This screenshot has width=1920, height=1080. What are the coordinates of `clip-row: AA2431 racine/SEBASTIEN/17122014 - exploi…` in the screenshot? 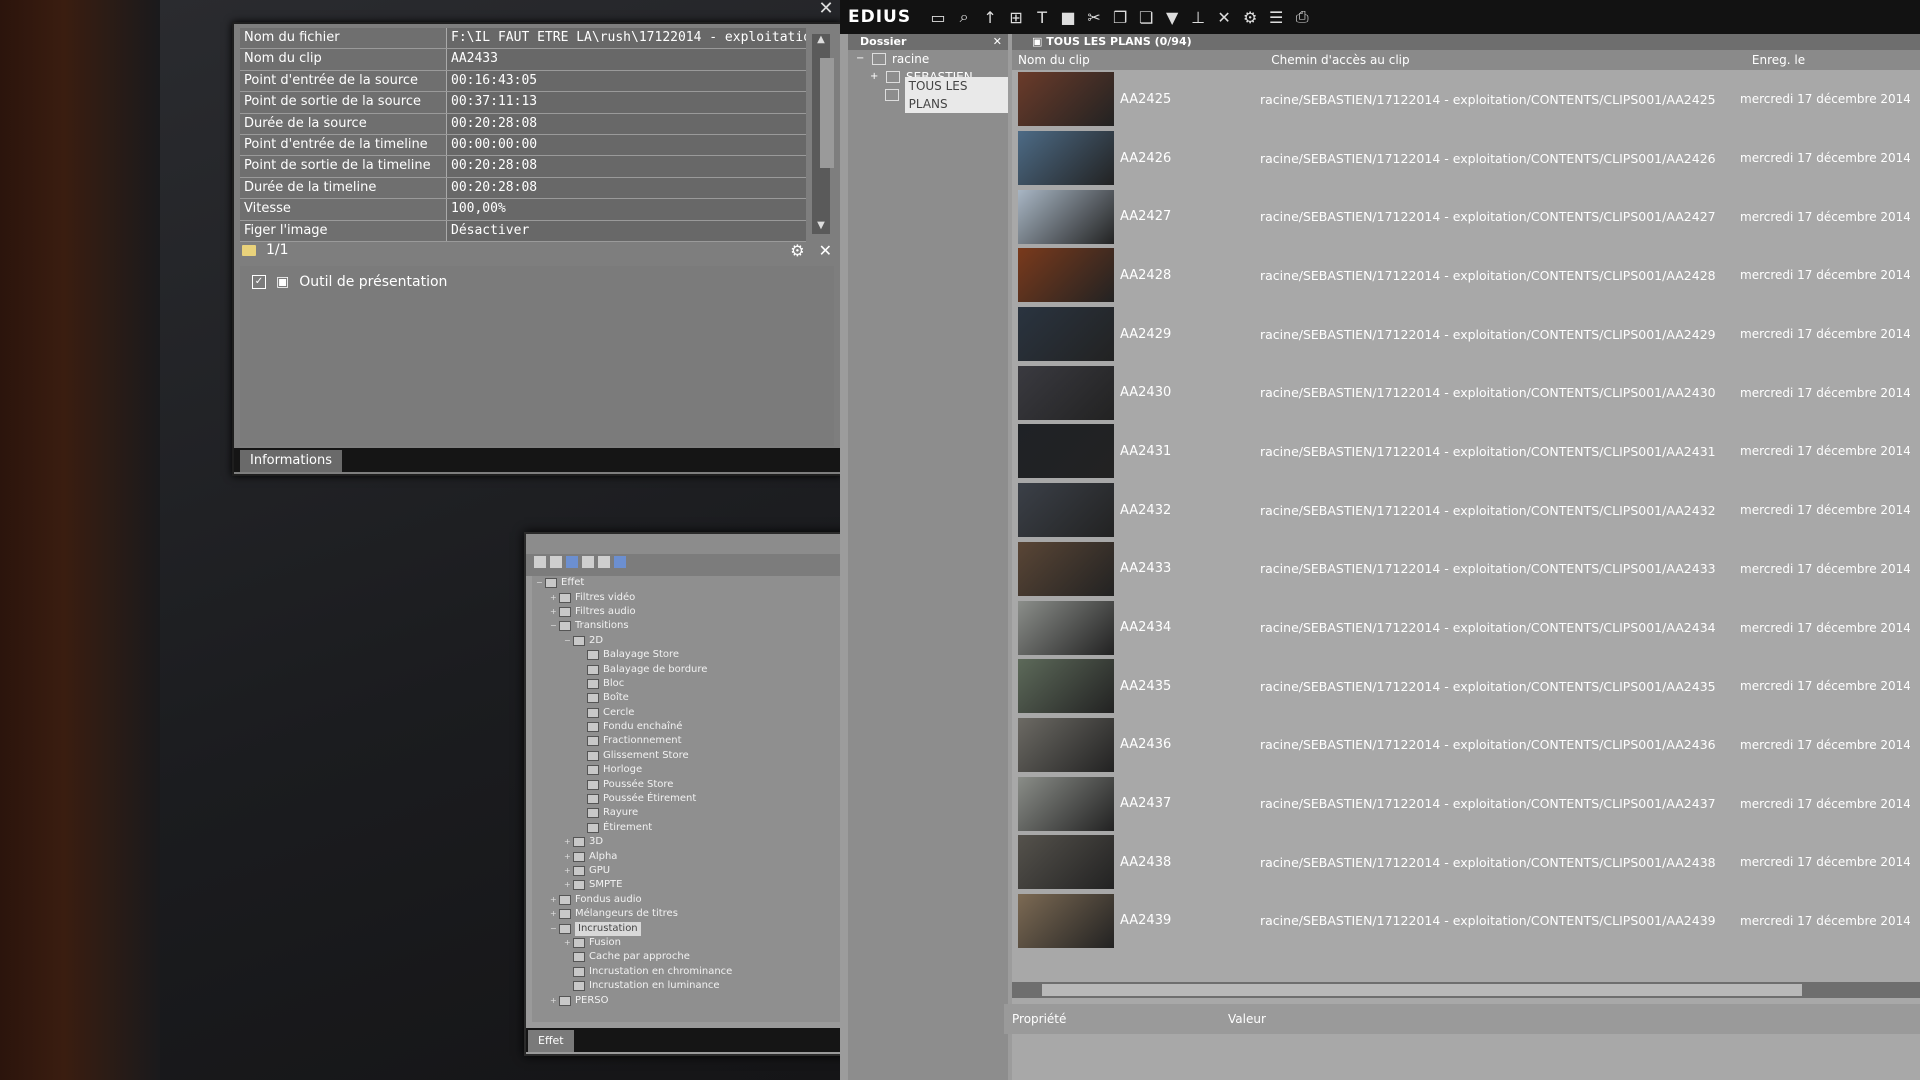 It's located at (1466, 451).